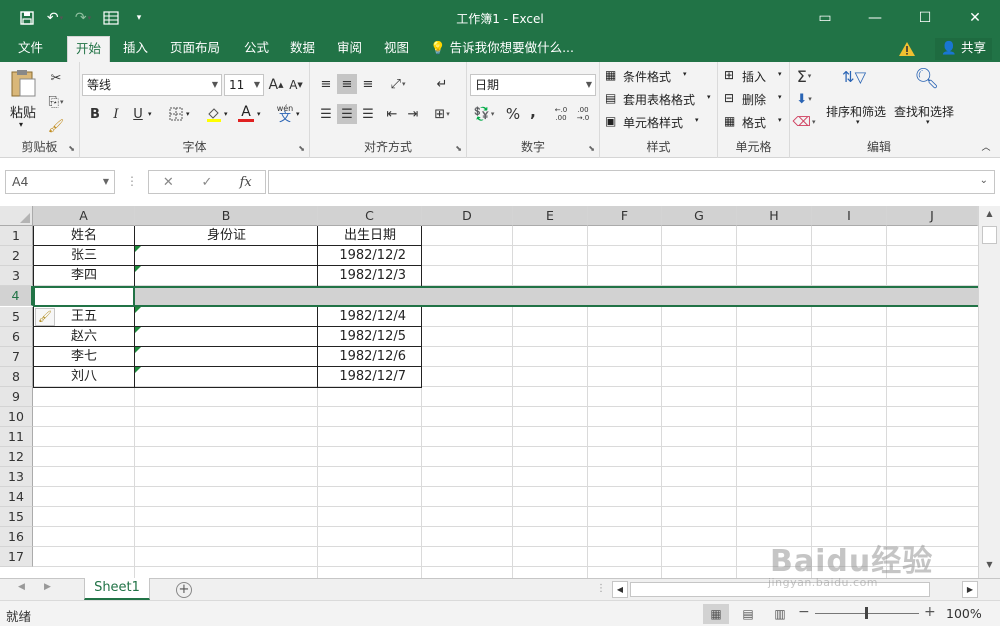 The width and height of the screenshot is (1000, 626). What do you see at coordinates (296, 85) in the screenshot?
I see `decrease-font-icon: A ▼` at bounding box center [296, 85].